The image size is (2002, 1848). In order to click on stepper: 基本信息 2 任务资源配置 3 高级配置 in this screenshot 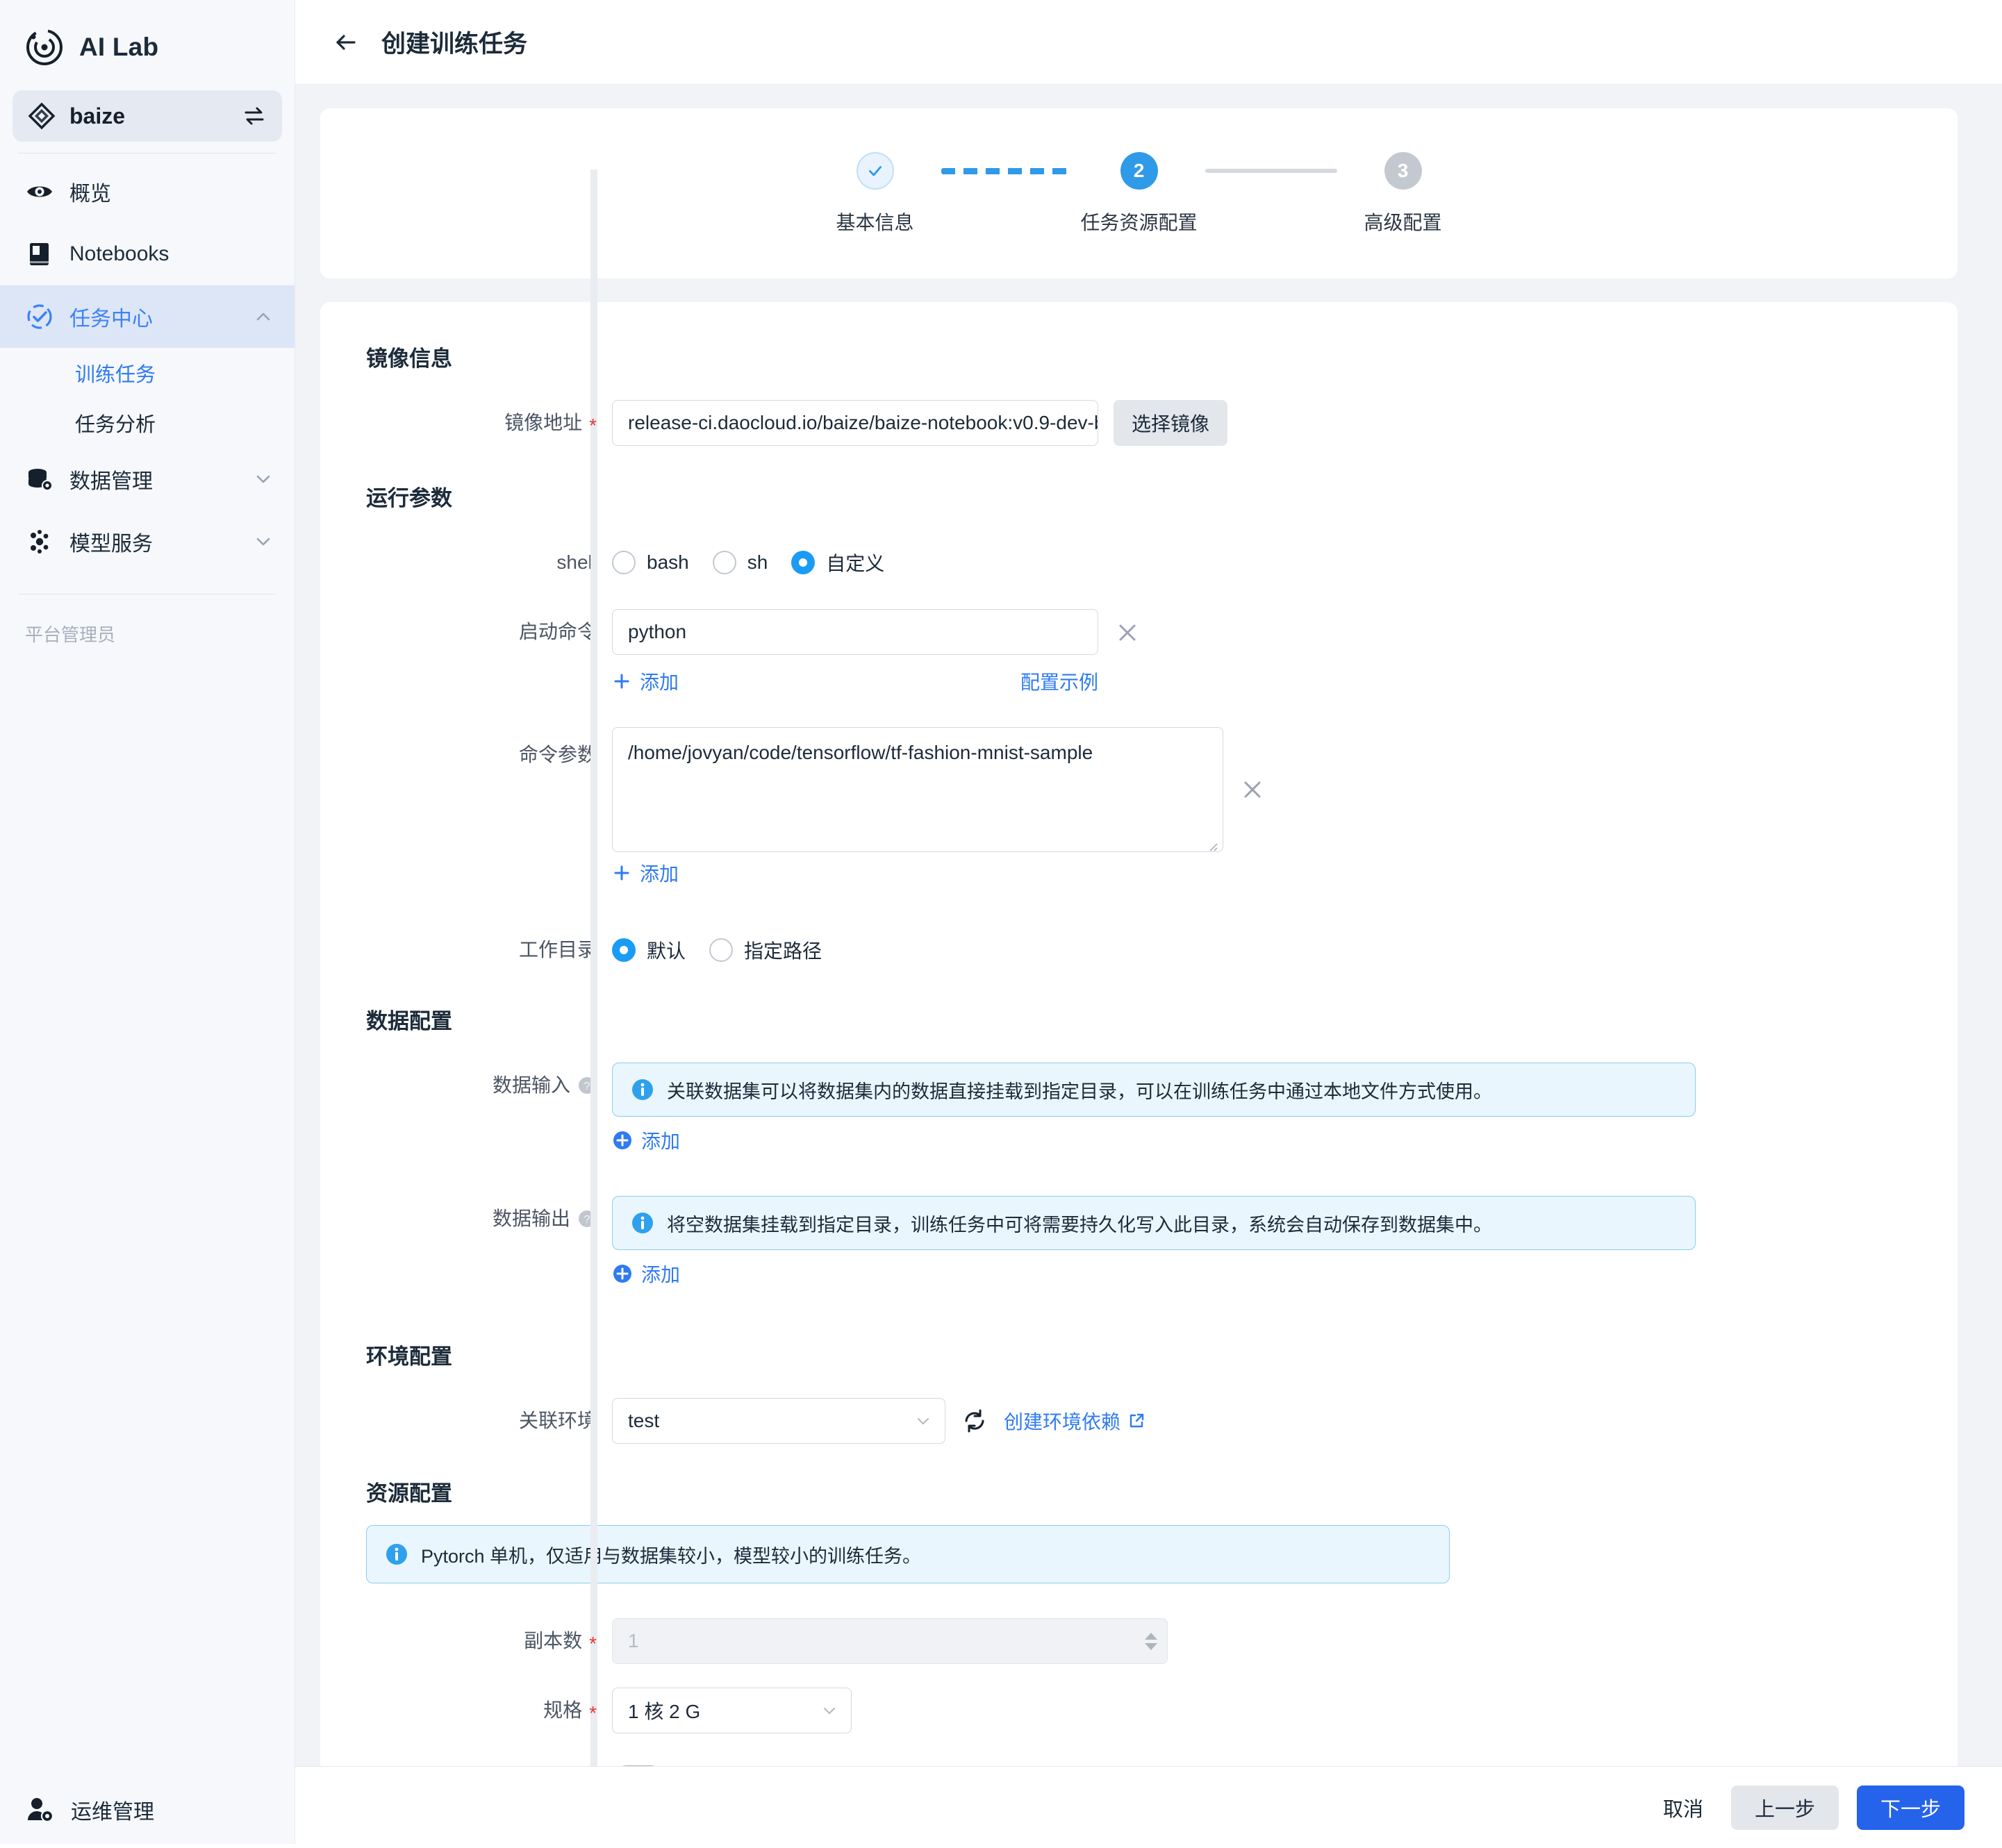, I will do `click(1139, 193)`.